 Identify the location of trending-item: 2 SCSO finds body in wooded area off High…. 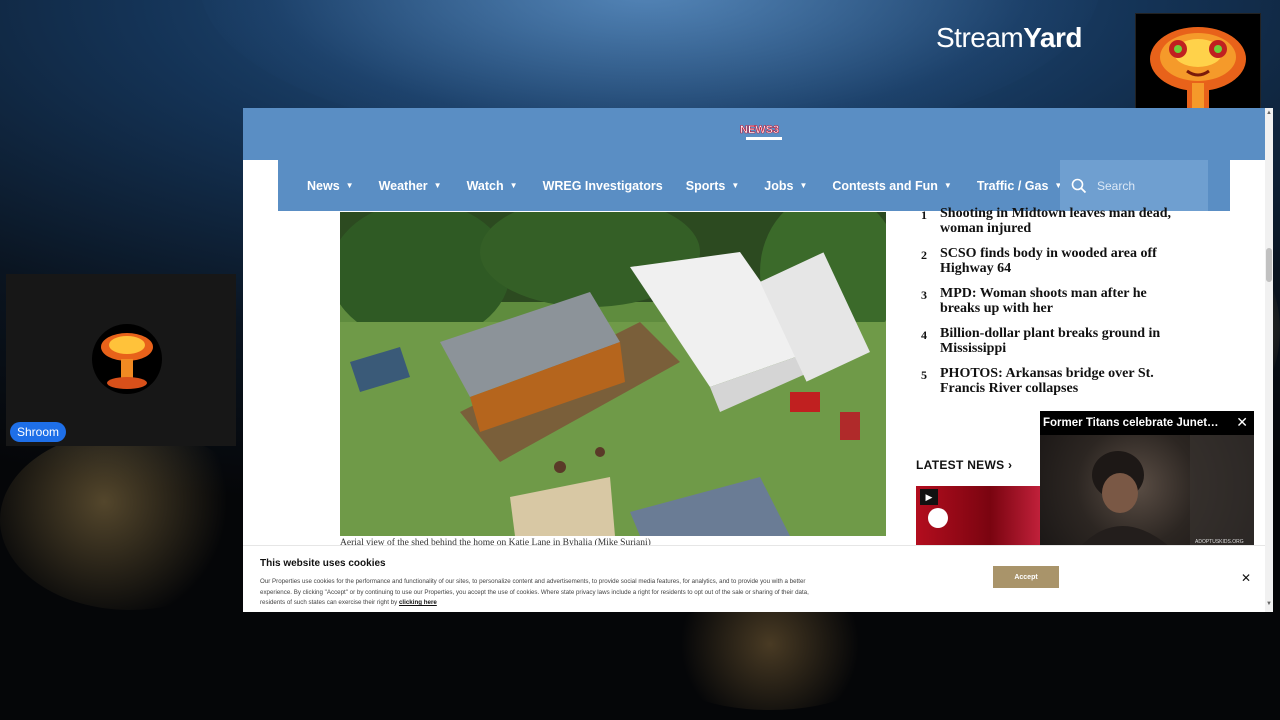
(1066, 261).